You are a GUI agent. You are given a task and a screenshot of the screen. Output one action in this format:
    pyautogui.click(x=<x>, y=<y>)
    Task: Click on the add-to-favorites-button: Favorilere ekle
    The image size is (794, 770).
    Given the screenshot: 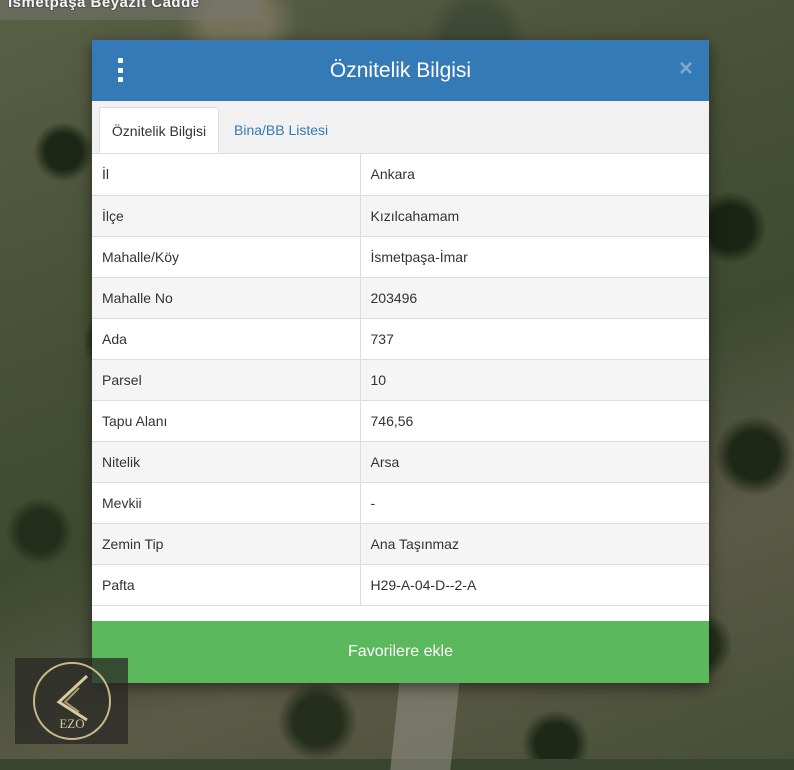 What is the action you would take?
    pyautogui.click(x=400, y=652)
    